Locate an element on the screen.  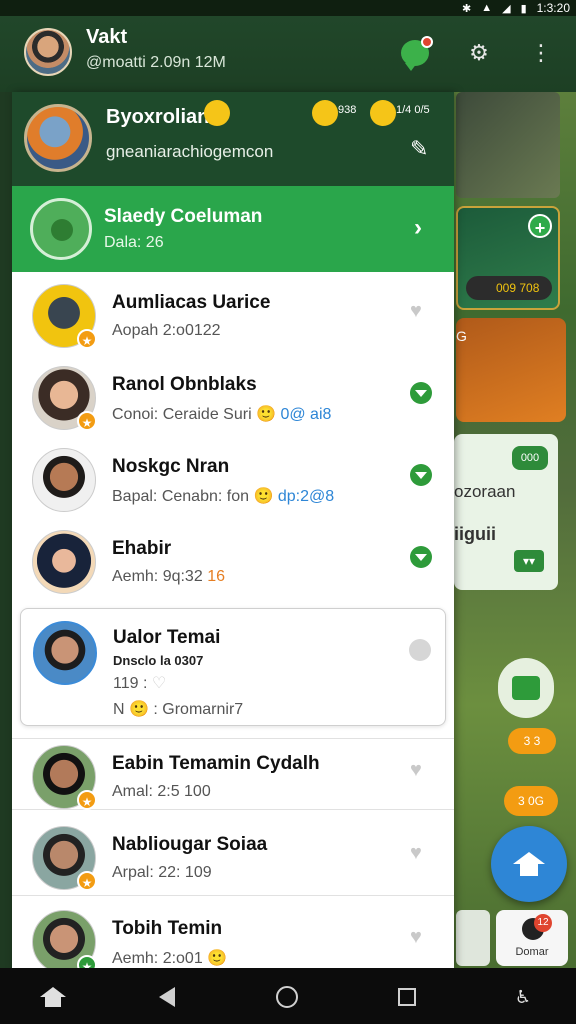
tile-badge: 12 is located at coordinates (543, 923).